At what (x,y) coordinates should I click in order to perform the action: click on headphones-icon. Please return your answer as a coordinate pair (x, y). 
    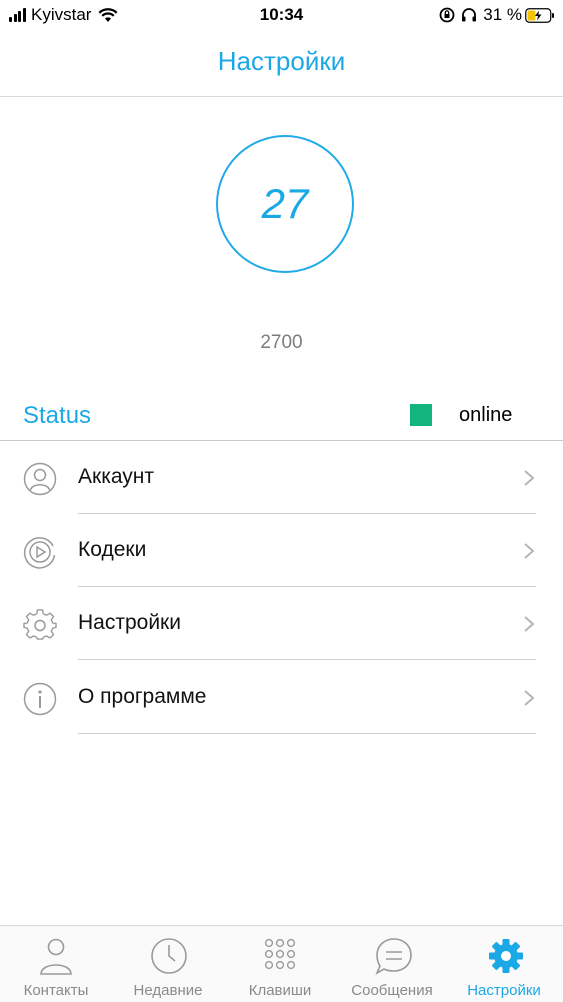
    Looking at the image, I should click on (469, 15).